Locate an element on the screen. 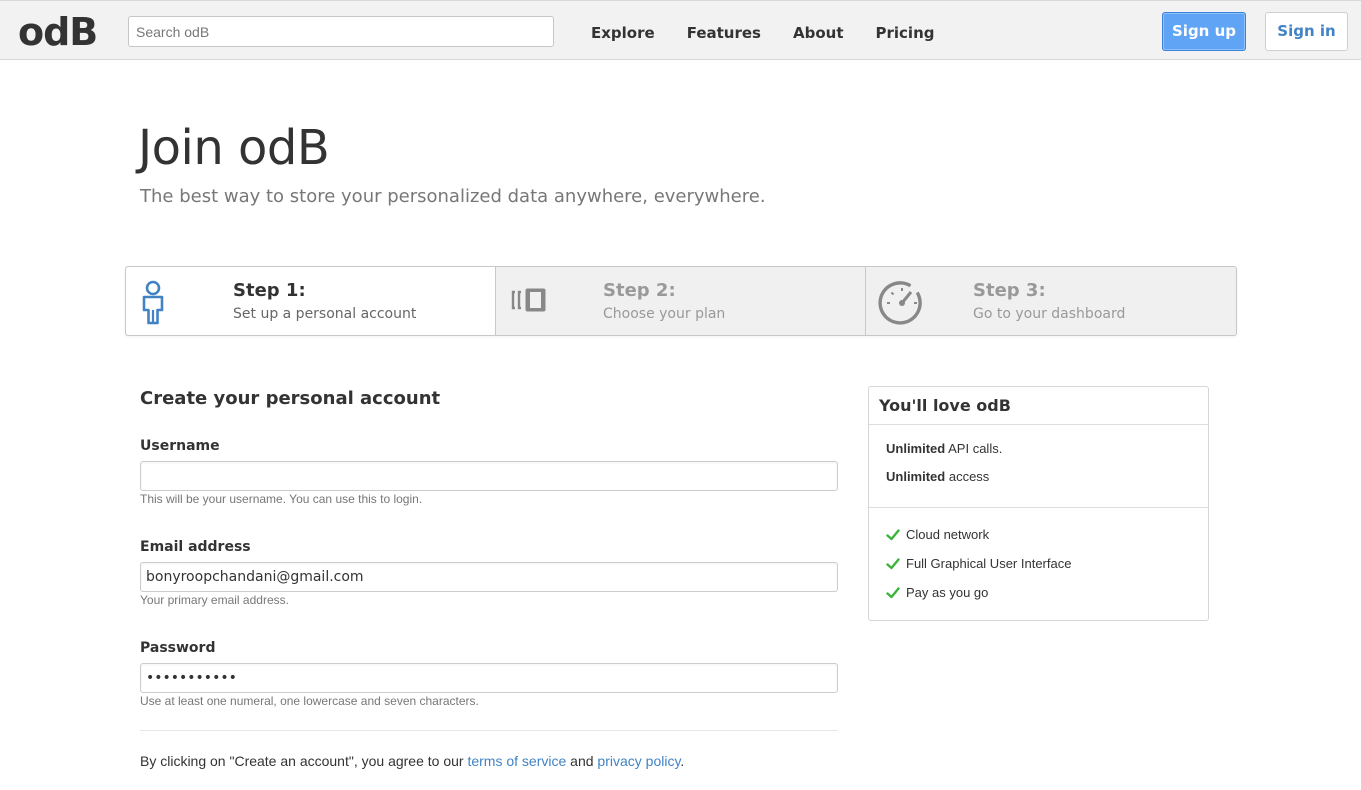 The height and width of the screenshot is (790, 1361). terms-and: and is located at coordinates (582, 761).